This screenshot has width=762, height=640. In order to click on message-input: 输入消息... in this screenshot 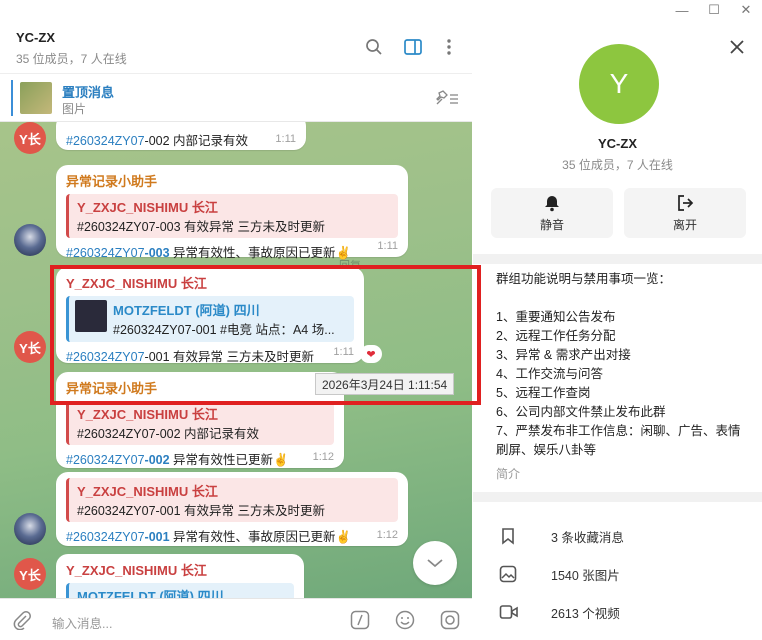, I will do `click(82, 622)`.